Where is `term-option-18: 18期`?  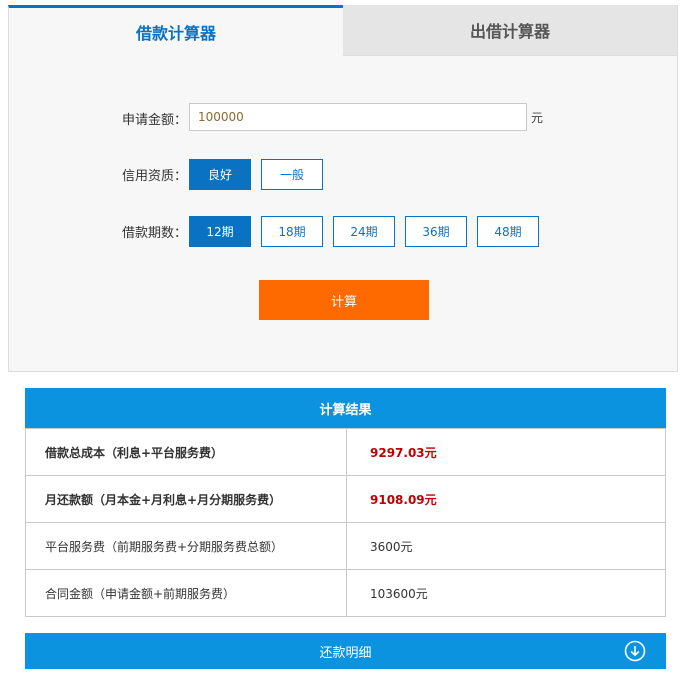 term-option-18: 18期 is located at coordinates (292, 231).